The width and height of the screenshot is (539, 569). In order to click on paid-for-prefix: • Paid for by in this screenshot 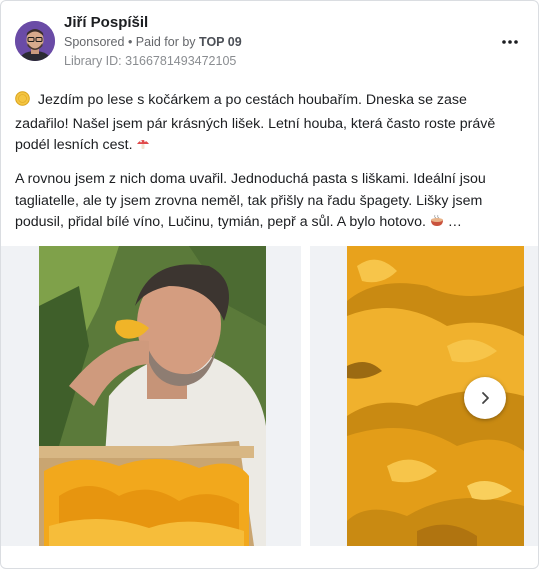, I will do `click(162, 42)`.